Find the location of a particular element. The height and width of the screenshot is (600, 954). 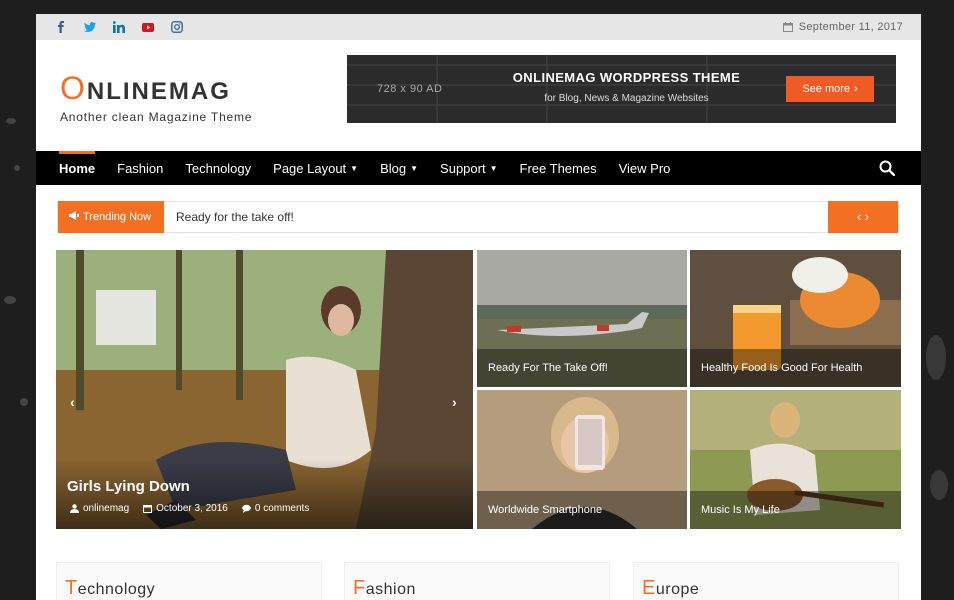

featured-tile: Music Is My Life is located at coordinates (795, 459).